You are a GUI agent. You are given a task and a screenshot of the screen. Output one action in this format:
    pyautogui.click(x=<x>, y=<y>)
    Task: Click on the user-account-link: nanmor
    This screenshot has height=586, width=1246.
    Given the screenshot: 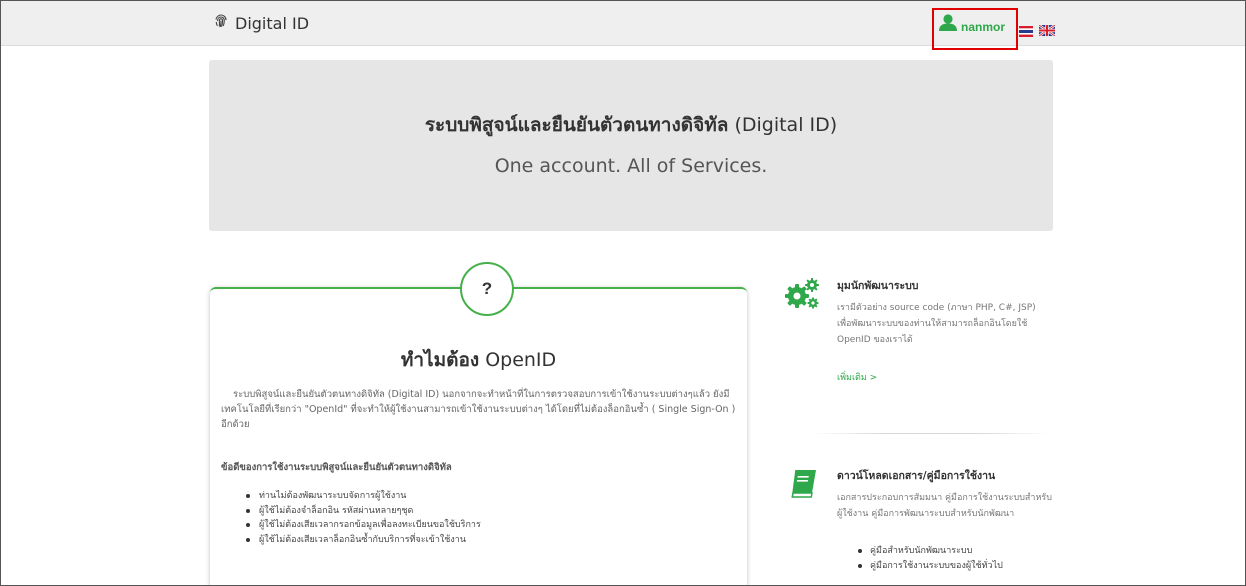 What is the action you would take?
    pyautogui.click(x=971, y=24)
    